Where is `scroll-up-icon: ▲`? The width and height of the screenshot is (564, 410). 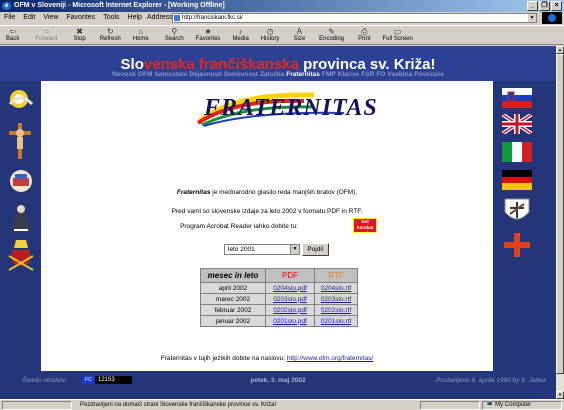 scroll-up-icon: ▲ is located at coordinates (560, 50).